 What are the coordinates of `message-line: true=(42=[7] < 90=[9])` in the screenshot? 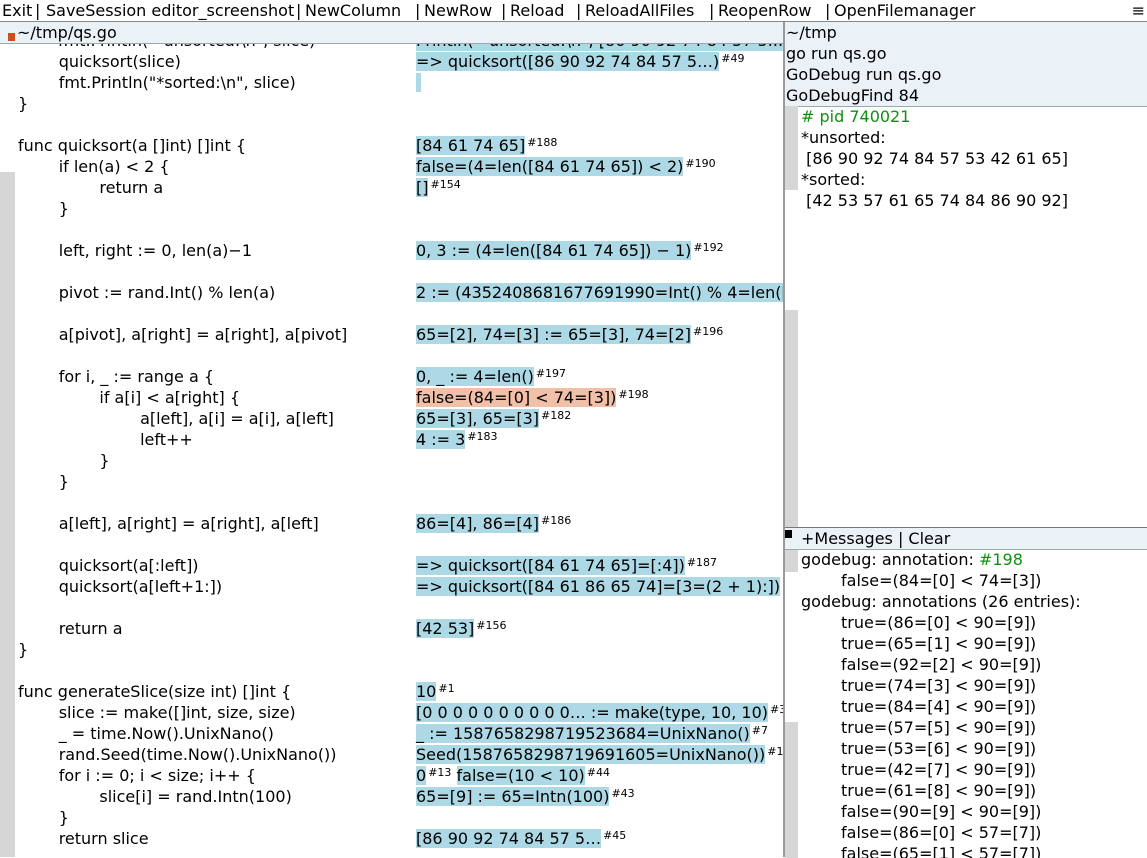 It's located at (938, 769).